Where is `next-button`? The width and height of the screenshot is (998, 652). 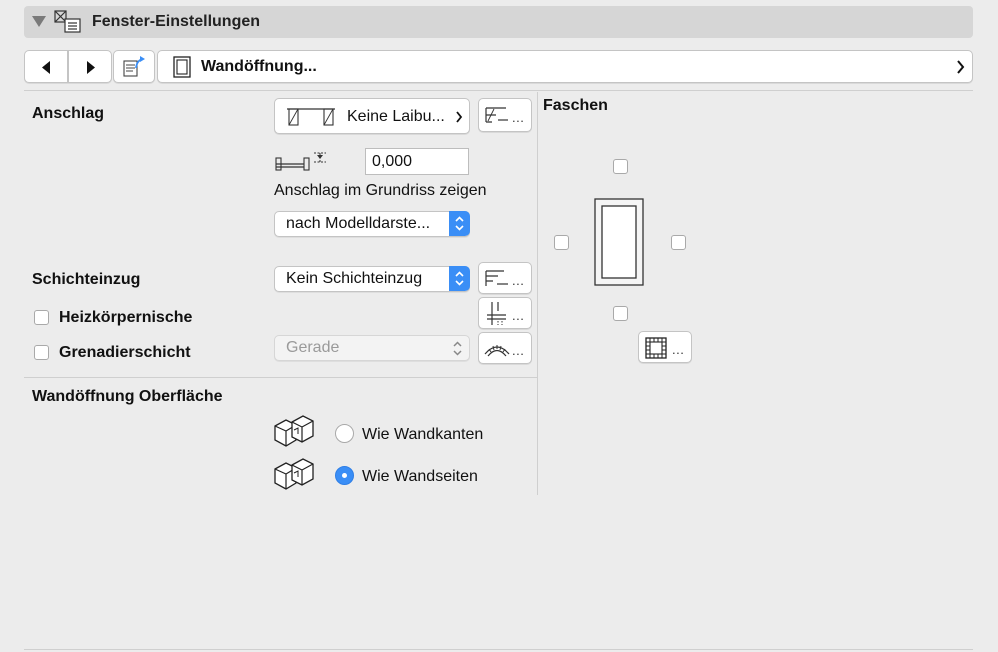
next-button is located at coordinates (90, 66).